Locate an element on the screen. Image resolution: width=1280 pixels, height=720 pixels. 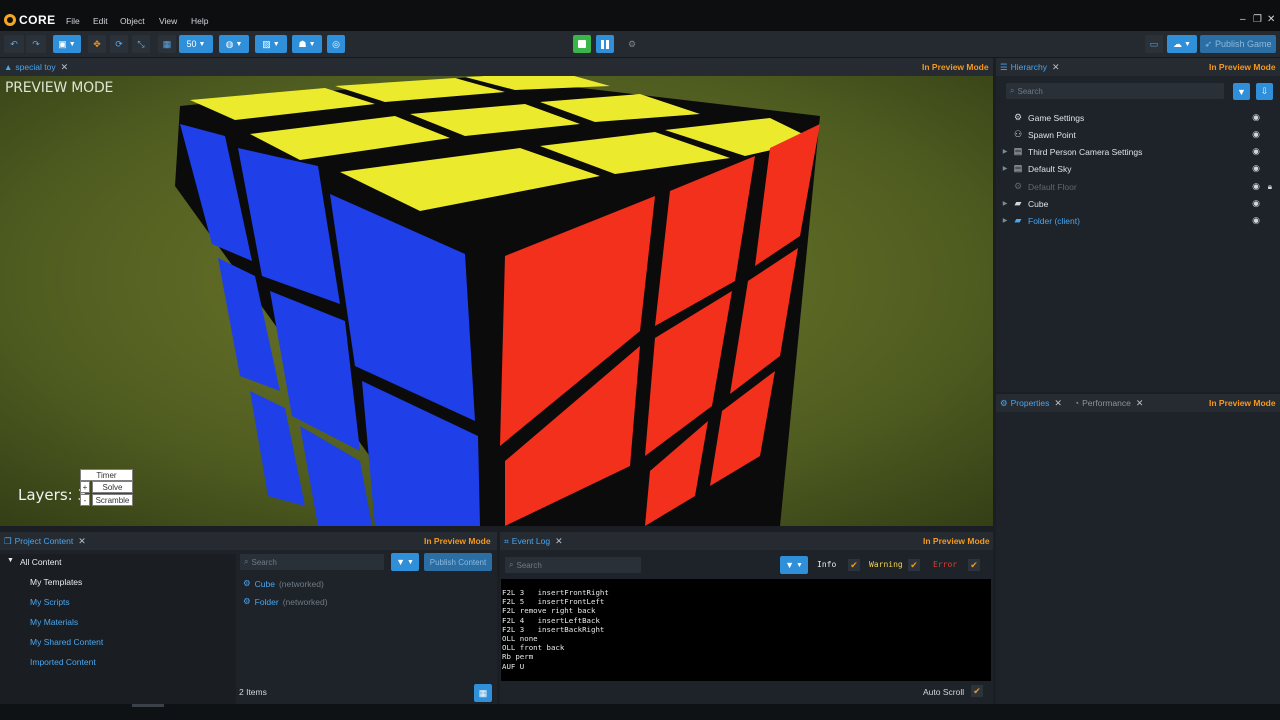
menu-help: Help is located at coordinates (199, 21).